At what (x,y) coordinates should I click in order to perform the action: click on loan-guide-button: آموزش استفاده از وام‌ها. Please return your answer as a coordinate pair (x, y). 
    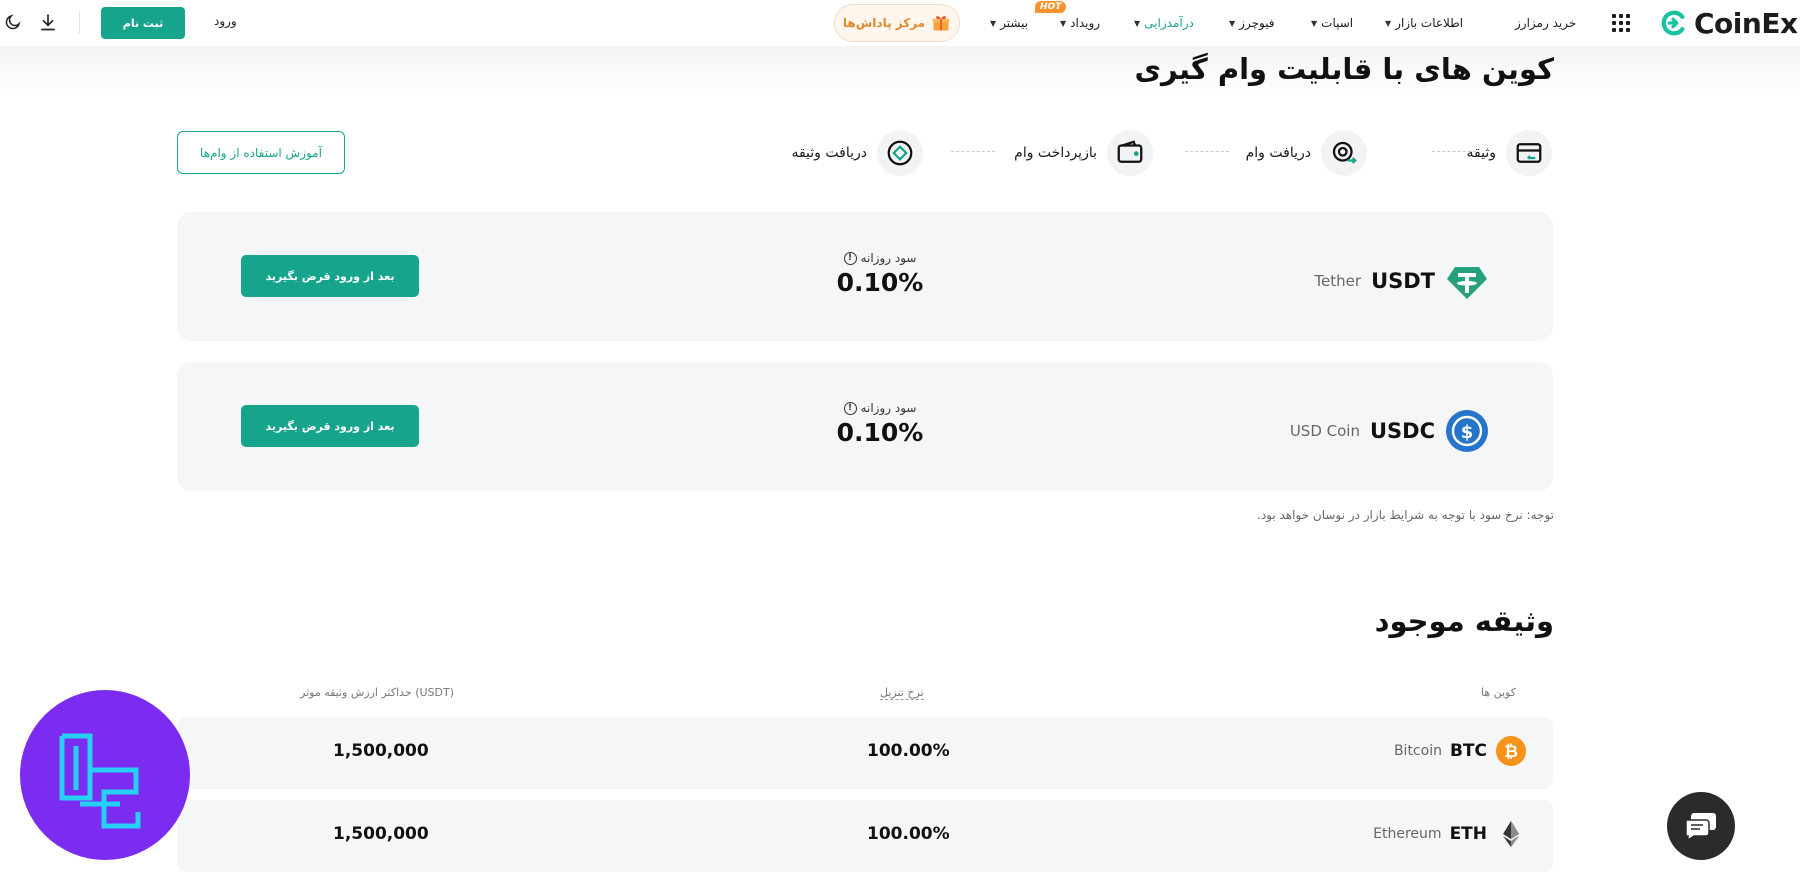
    Looking at the image, I should click on (261, 152).